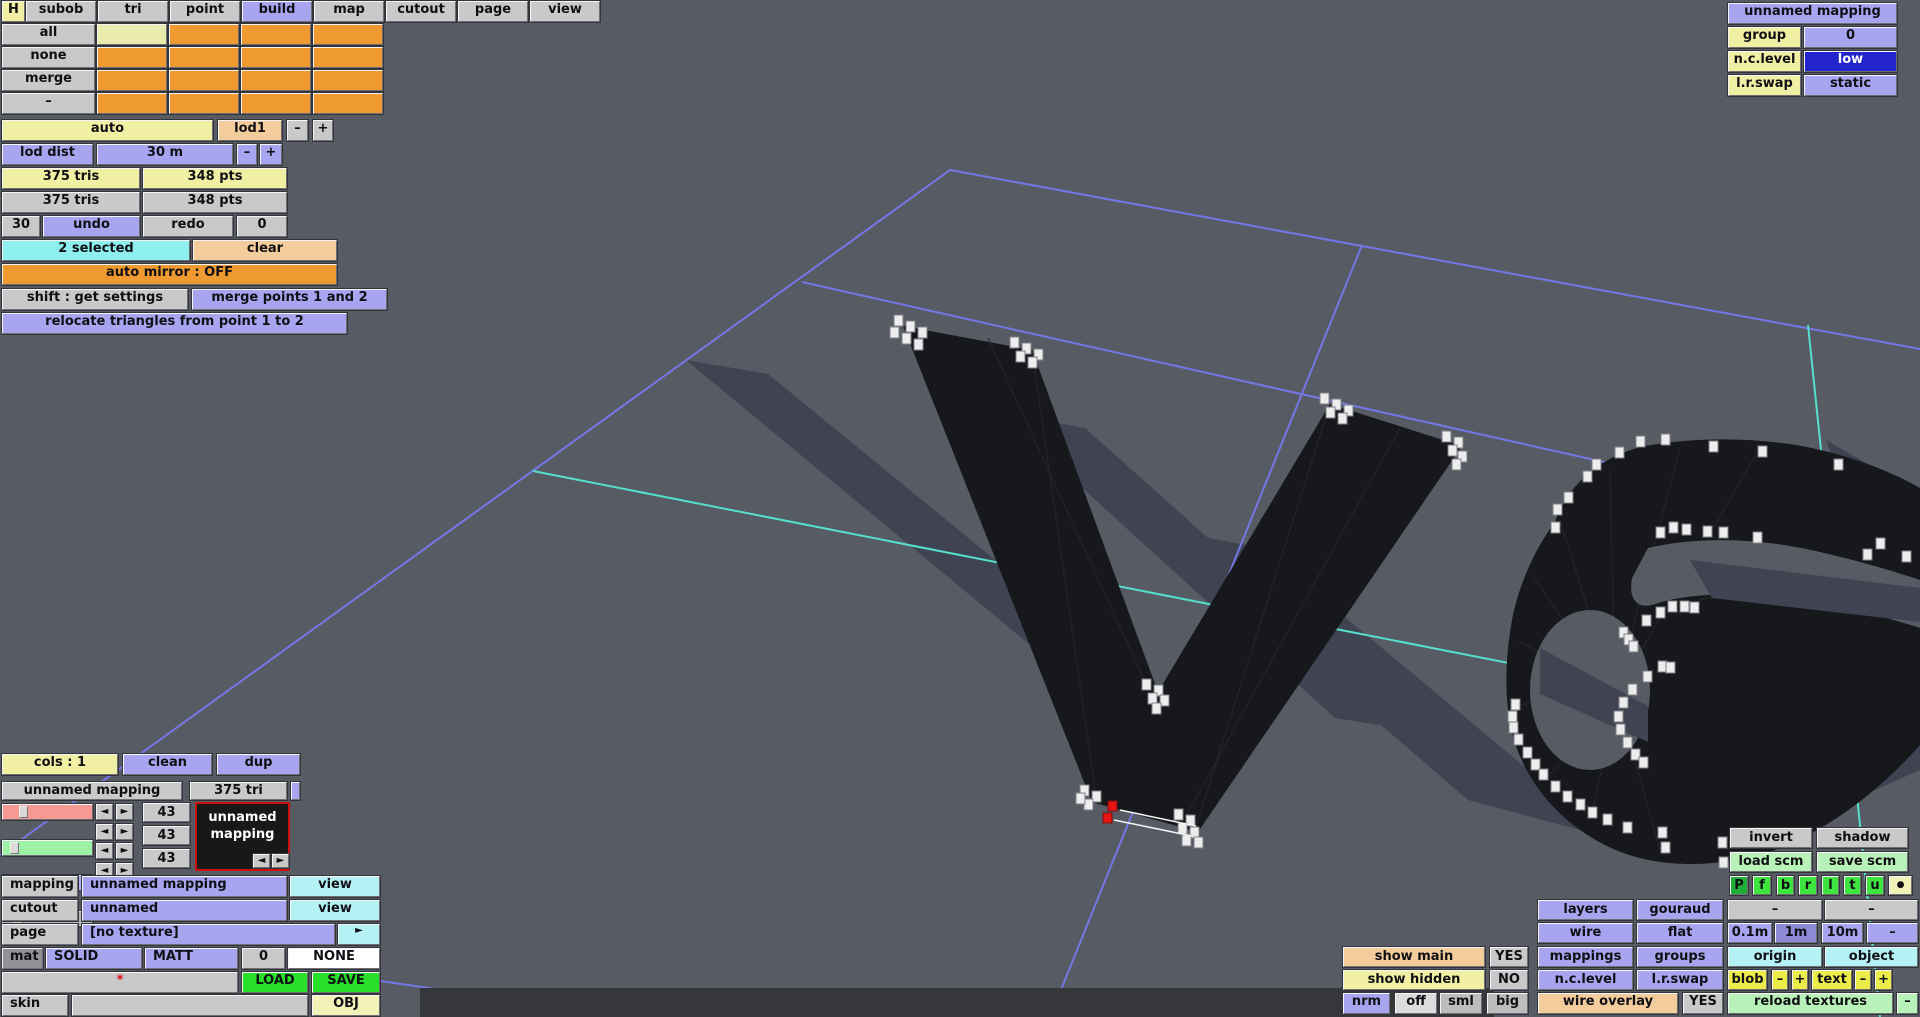 The width and height of the screenshot is (1920, 1017). I want to click on proj-right-button: r, so click(1808, 885).